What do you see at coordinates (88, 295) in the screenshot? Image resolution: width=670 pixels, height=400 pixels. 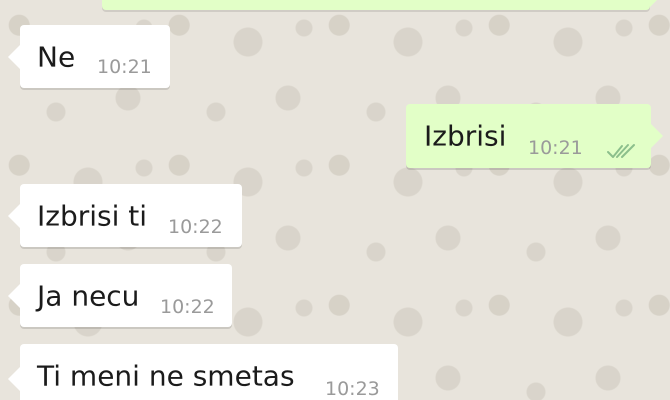 I see `message-text: Ja necu` at bounding box center [88, 295].